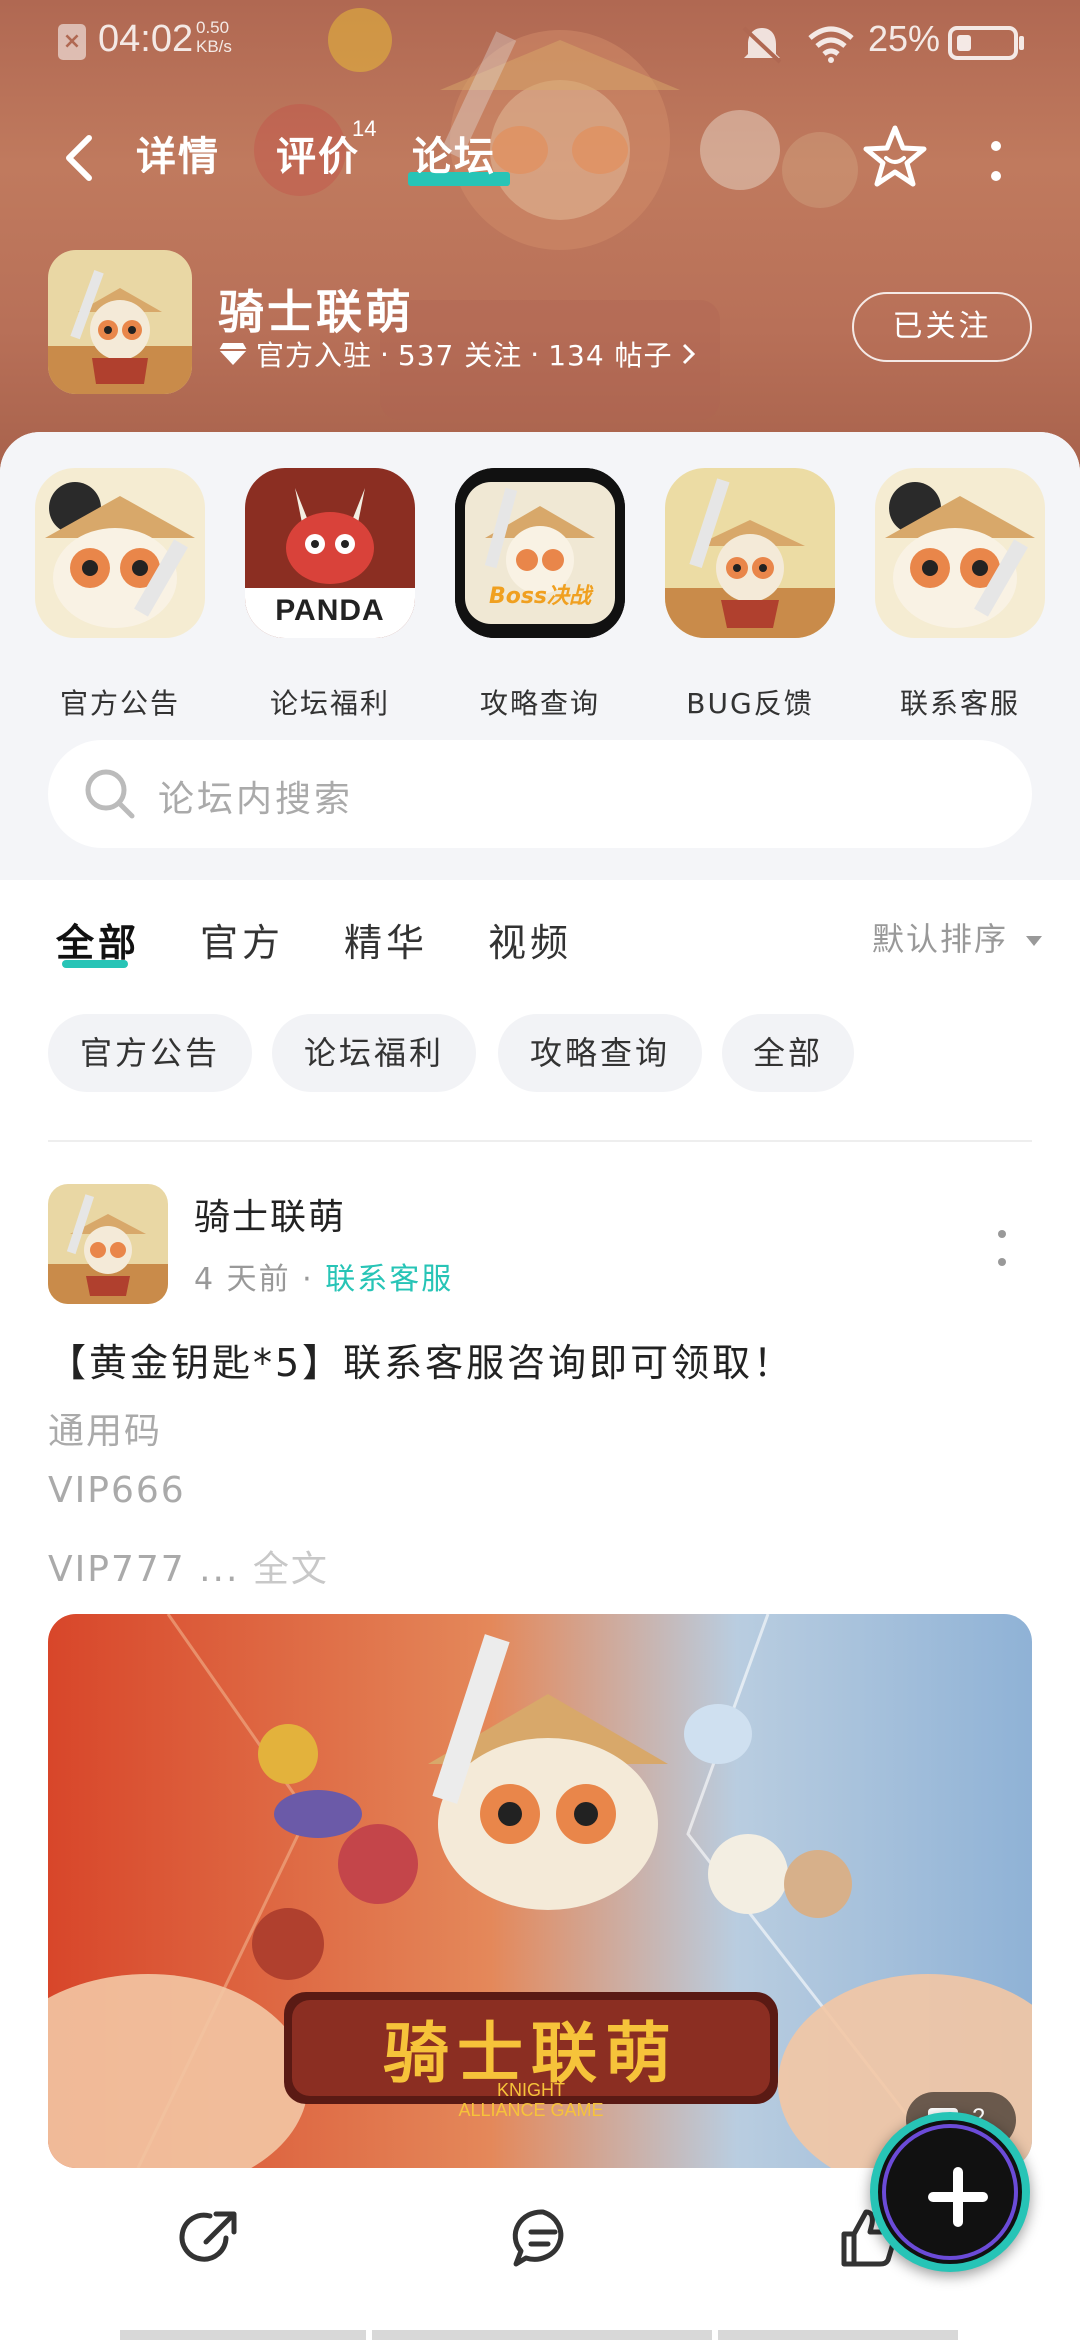 Image resolution: width=1080 pixels, height=2340 pixels. Describe the element at coordinates (211, 2237) in the screenshot. I see `share-icon` at that location.